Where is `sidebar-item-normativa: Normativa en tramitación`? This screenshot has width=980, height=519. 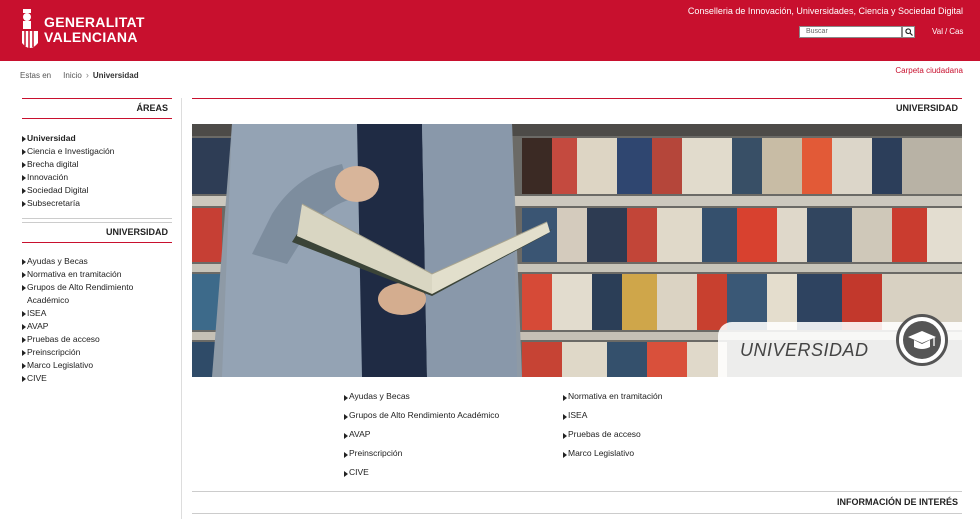
sidebar-item-normativa: Normativa en tramitación is located at coordinates (97, 274).